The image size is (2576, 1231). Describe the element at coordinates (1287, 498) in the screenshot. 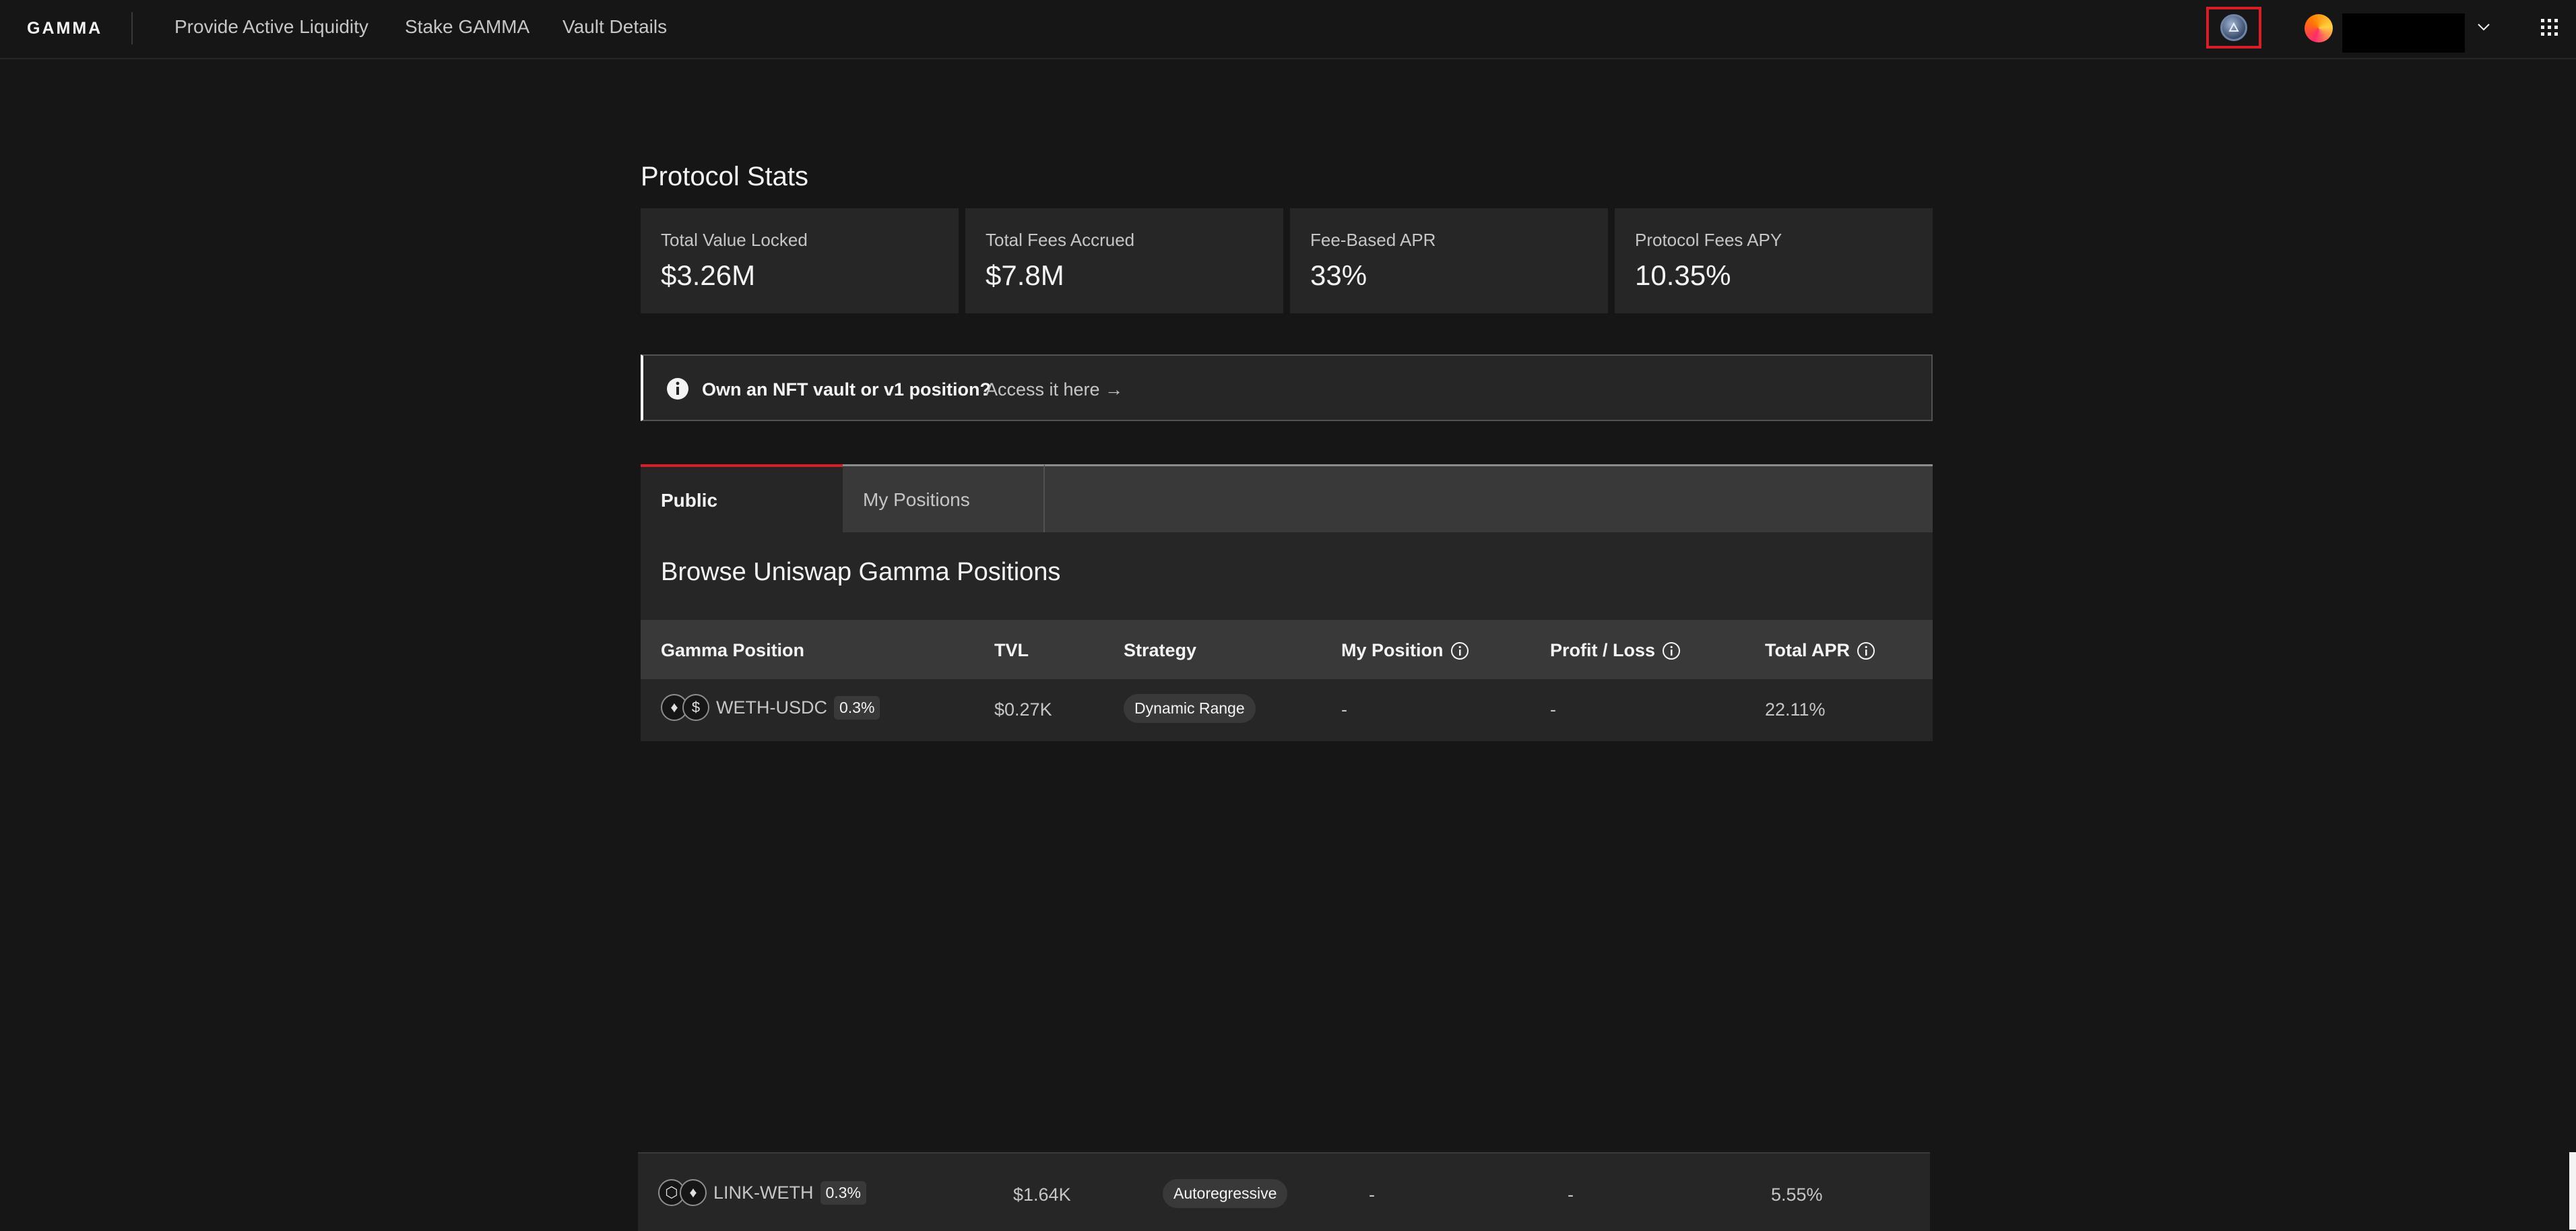

I see `positions-tabs: Public My Positions` at that location.